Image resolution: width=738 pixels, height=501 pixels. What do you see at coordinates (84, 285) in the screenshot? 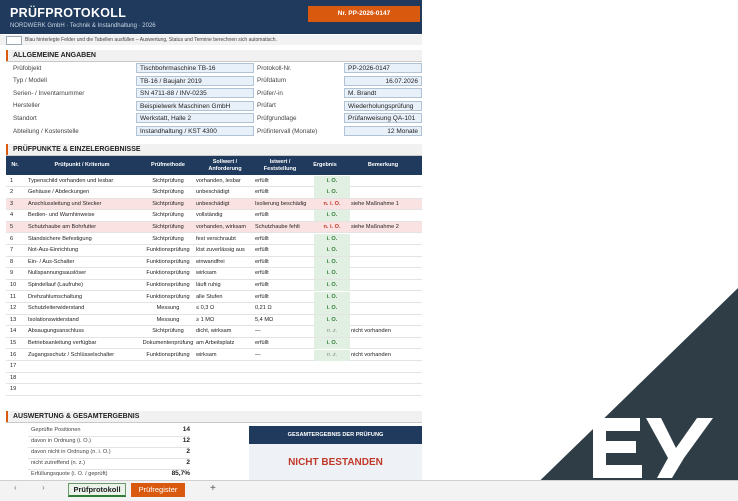
I see `row-item: Spindellauf (Laufruhe)` at bounding box center [84, 285].